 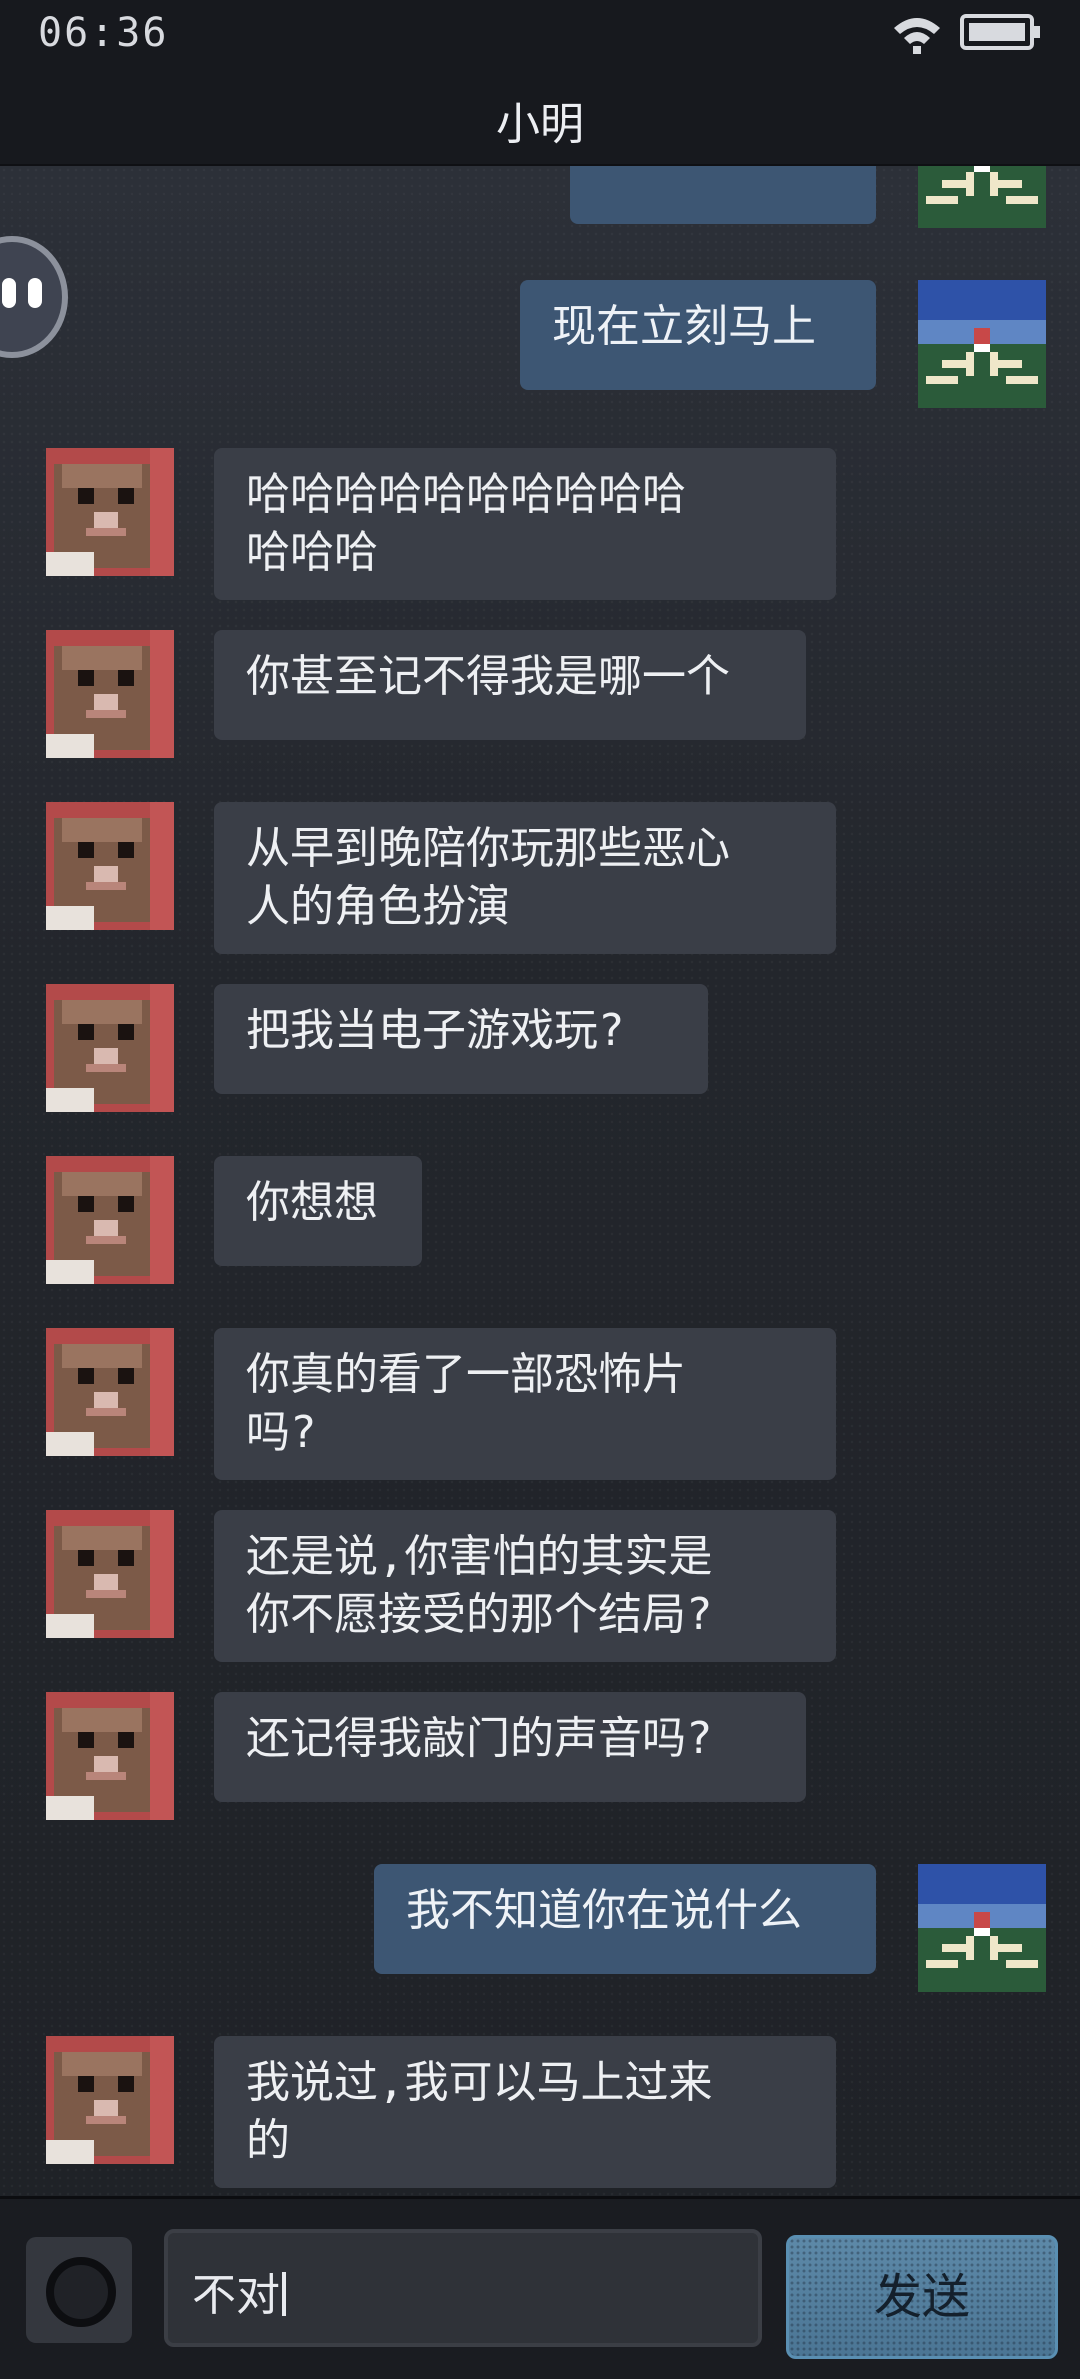 What do you see at coordinates (525, 878) in the screenshot?
I see `message-bubble: 从早到晚陪你玩那些恶心 人的角色扮演` at bounding box center [525, 878].